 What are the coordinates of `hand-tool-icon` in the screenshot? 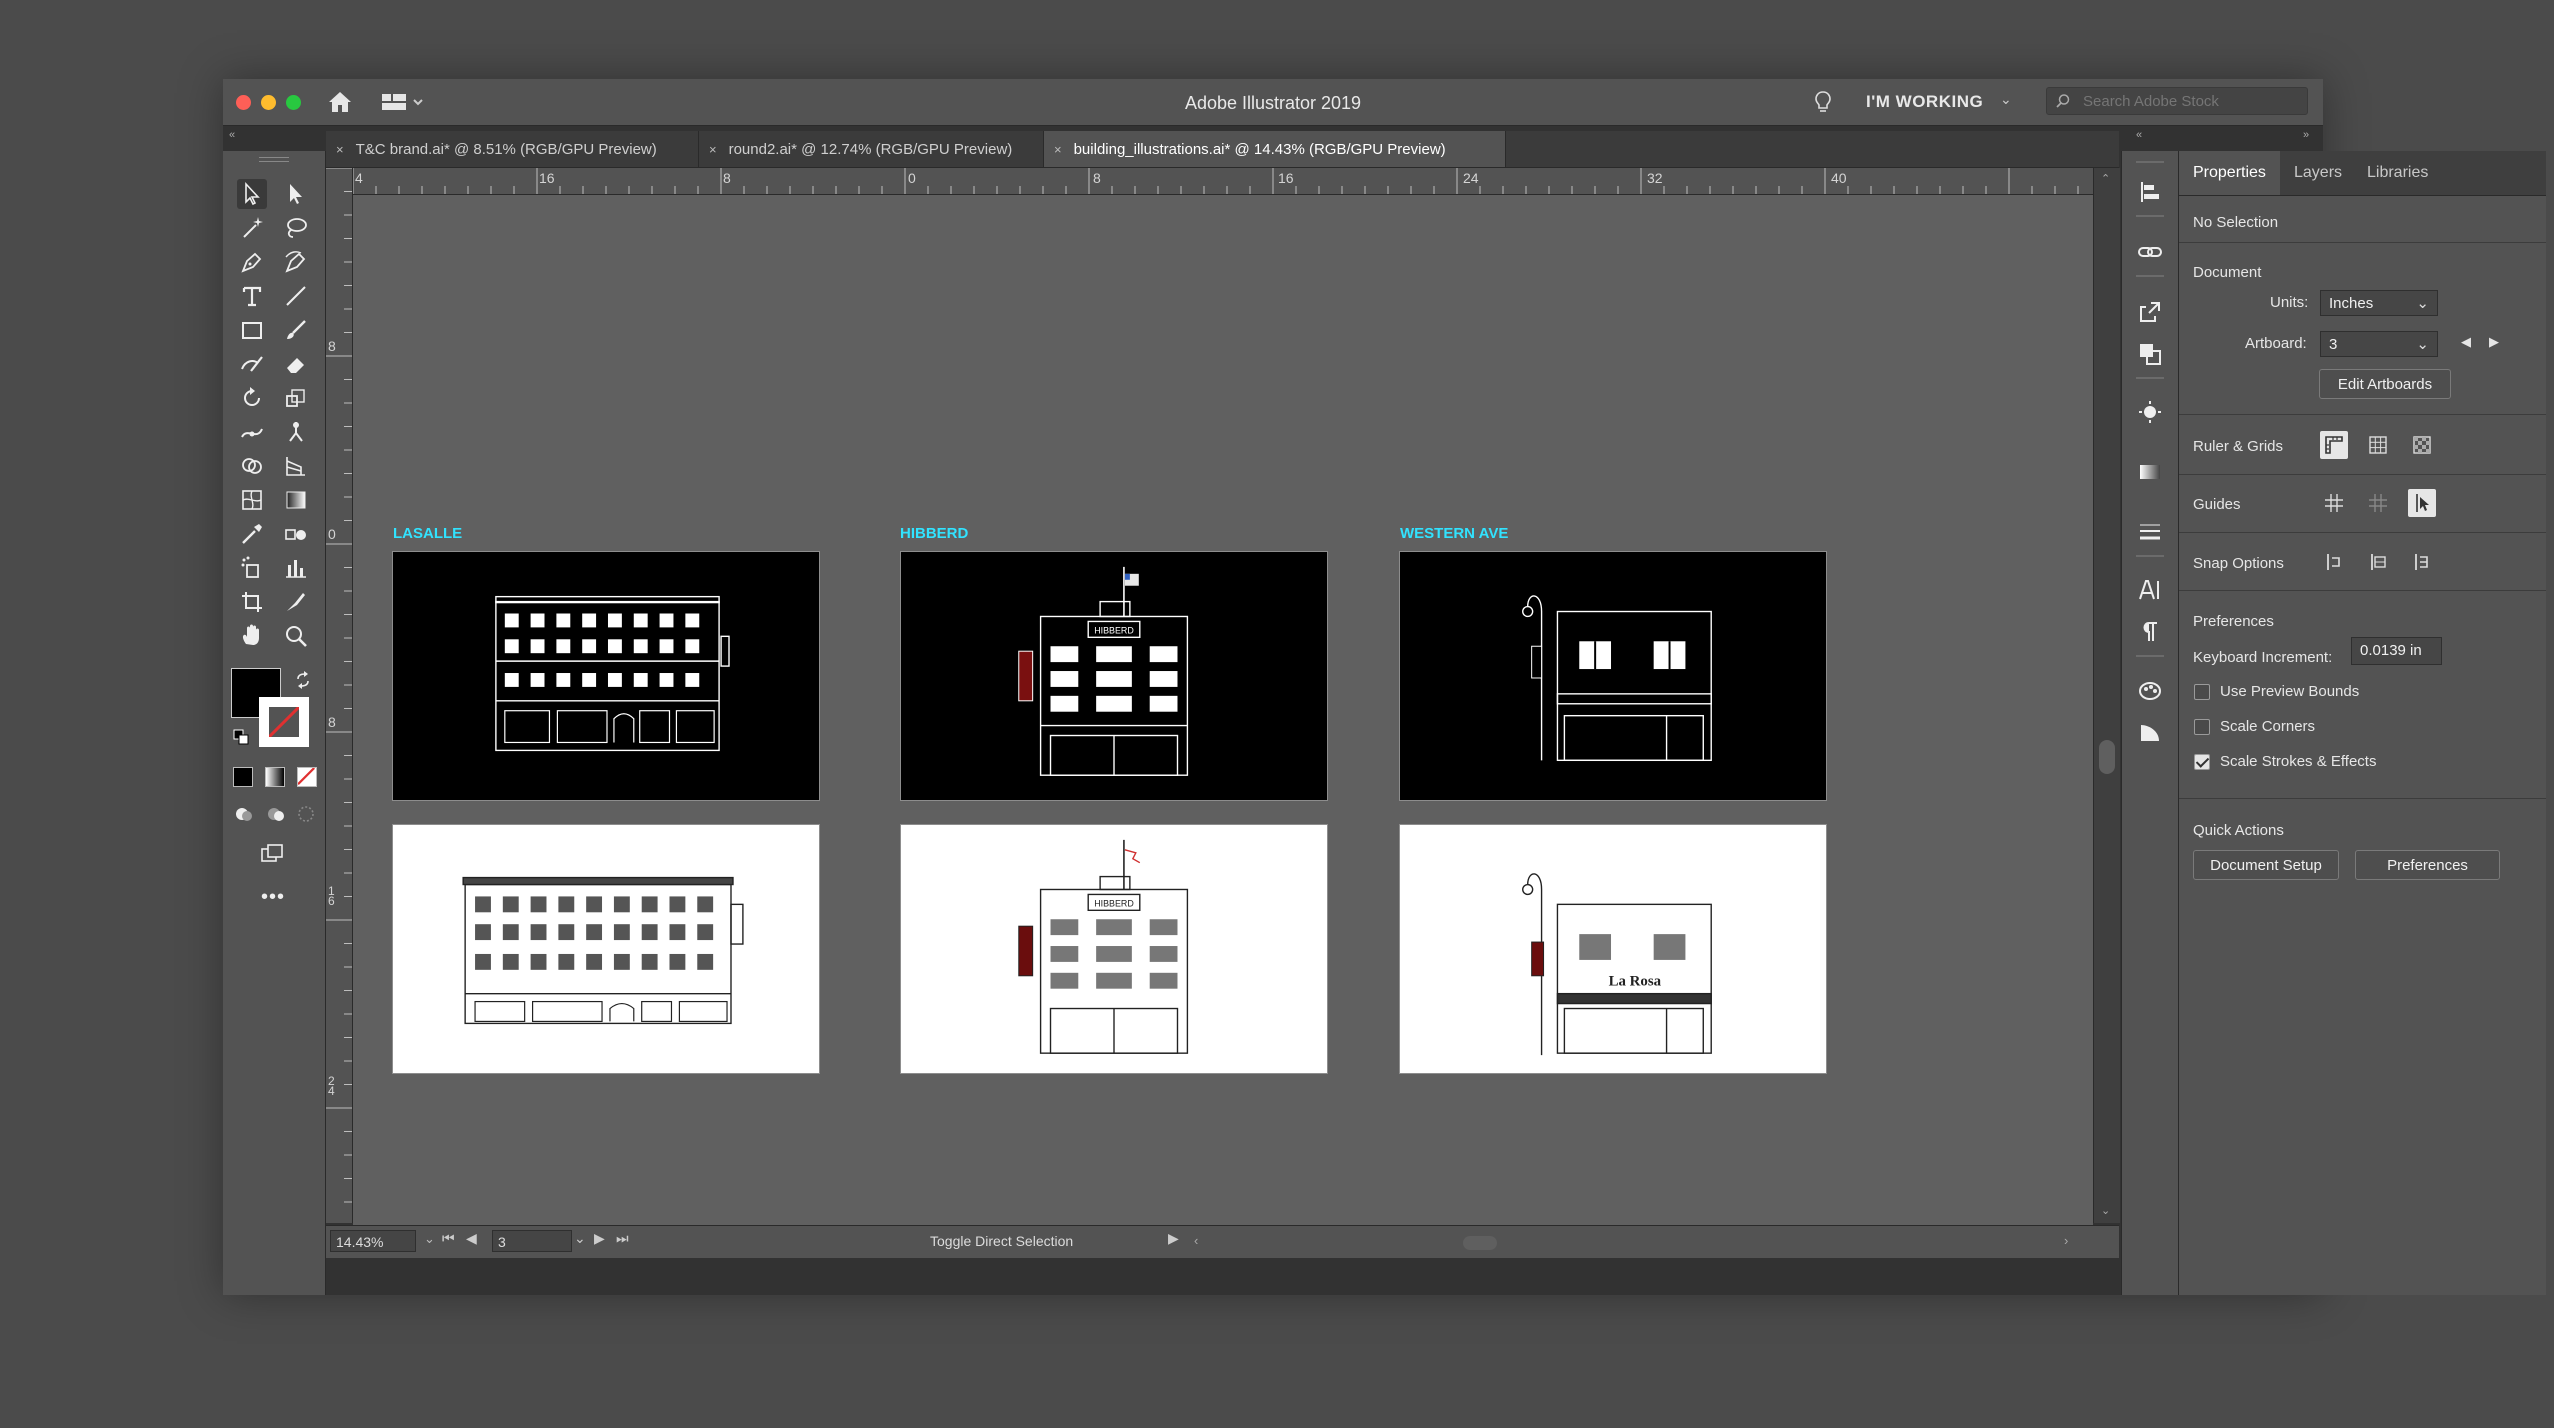 It's located at (252, 636).